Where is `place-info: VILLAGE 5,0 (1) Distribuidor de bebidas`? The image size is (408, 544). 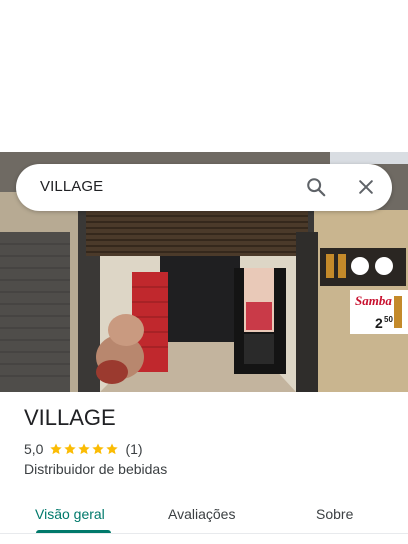 place-info: VILLAGE 5,0 (1) Distribuidor de bebidas is located at coordinates (209, 440).